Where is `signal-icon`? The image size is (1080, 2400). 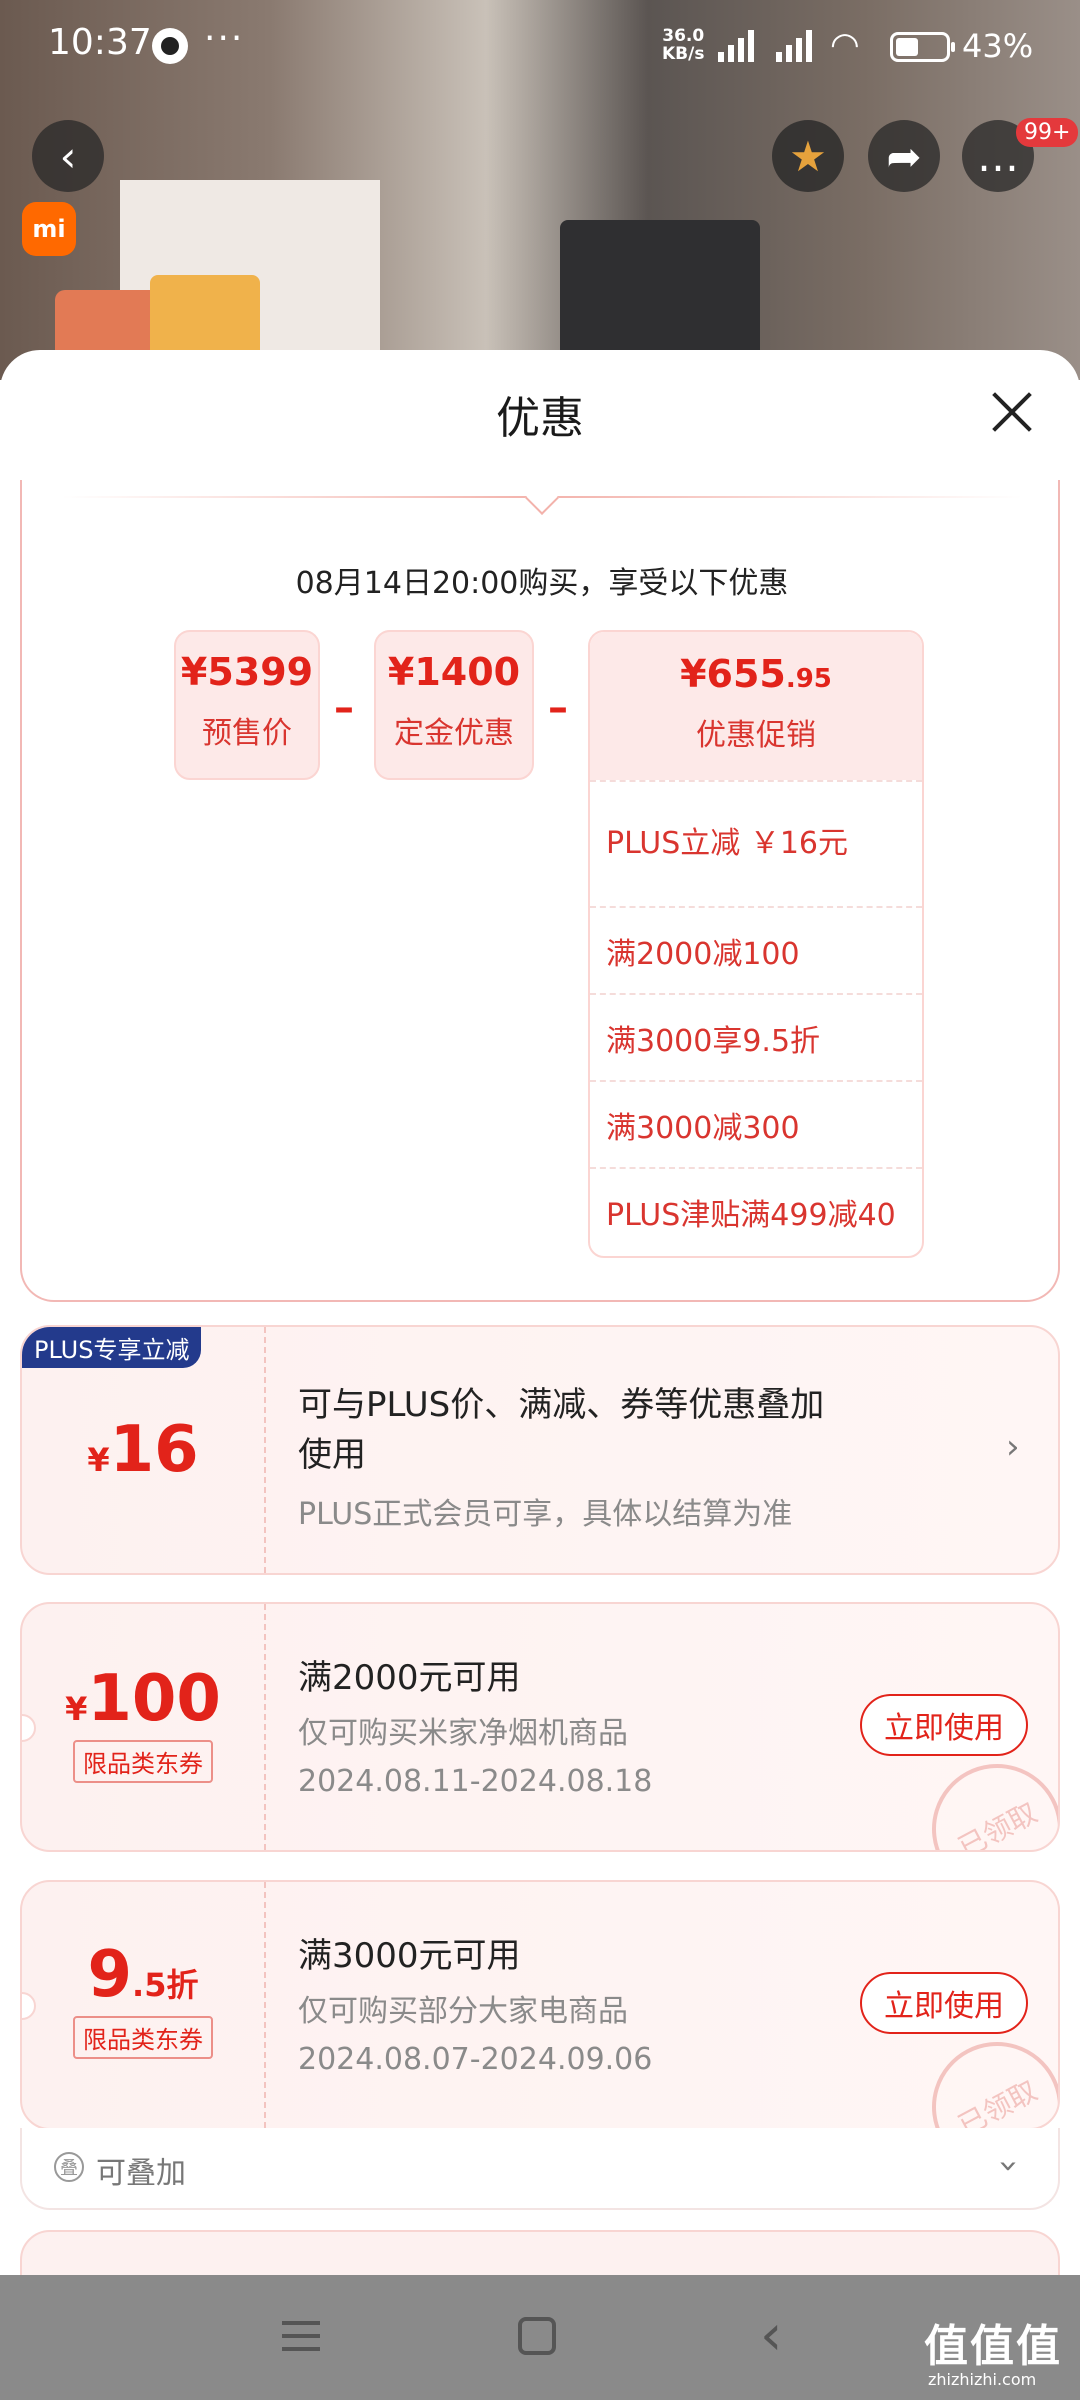
signal-icon is located at coordinates (740, 45).